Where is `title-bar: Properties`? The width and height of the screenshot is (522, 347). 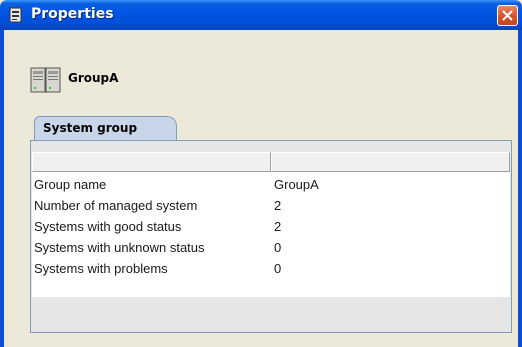 title-bar: Properties is located at coordinates (261, 15).